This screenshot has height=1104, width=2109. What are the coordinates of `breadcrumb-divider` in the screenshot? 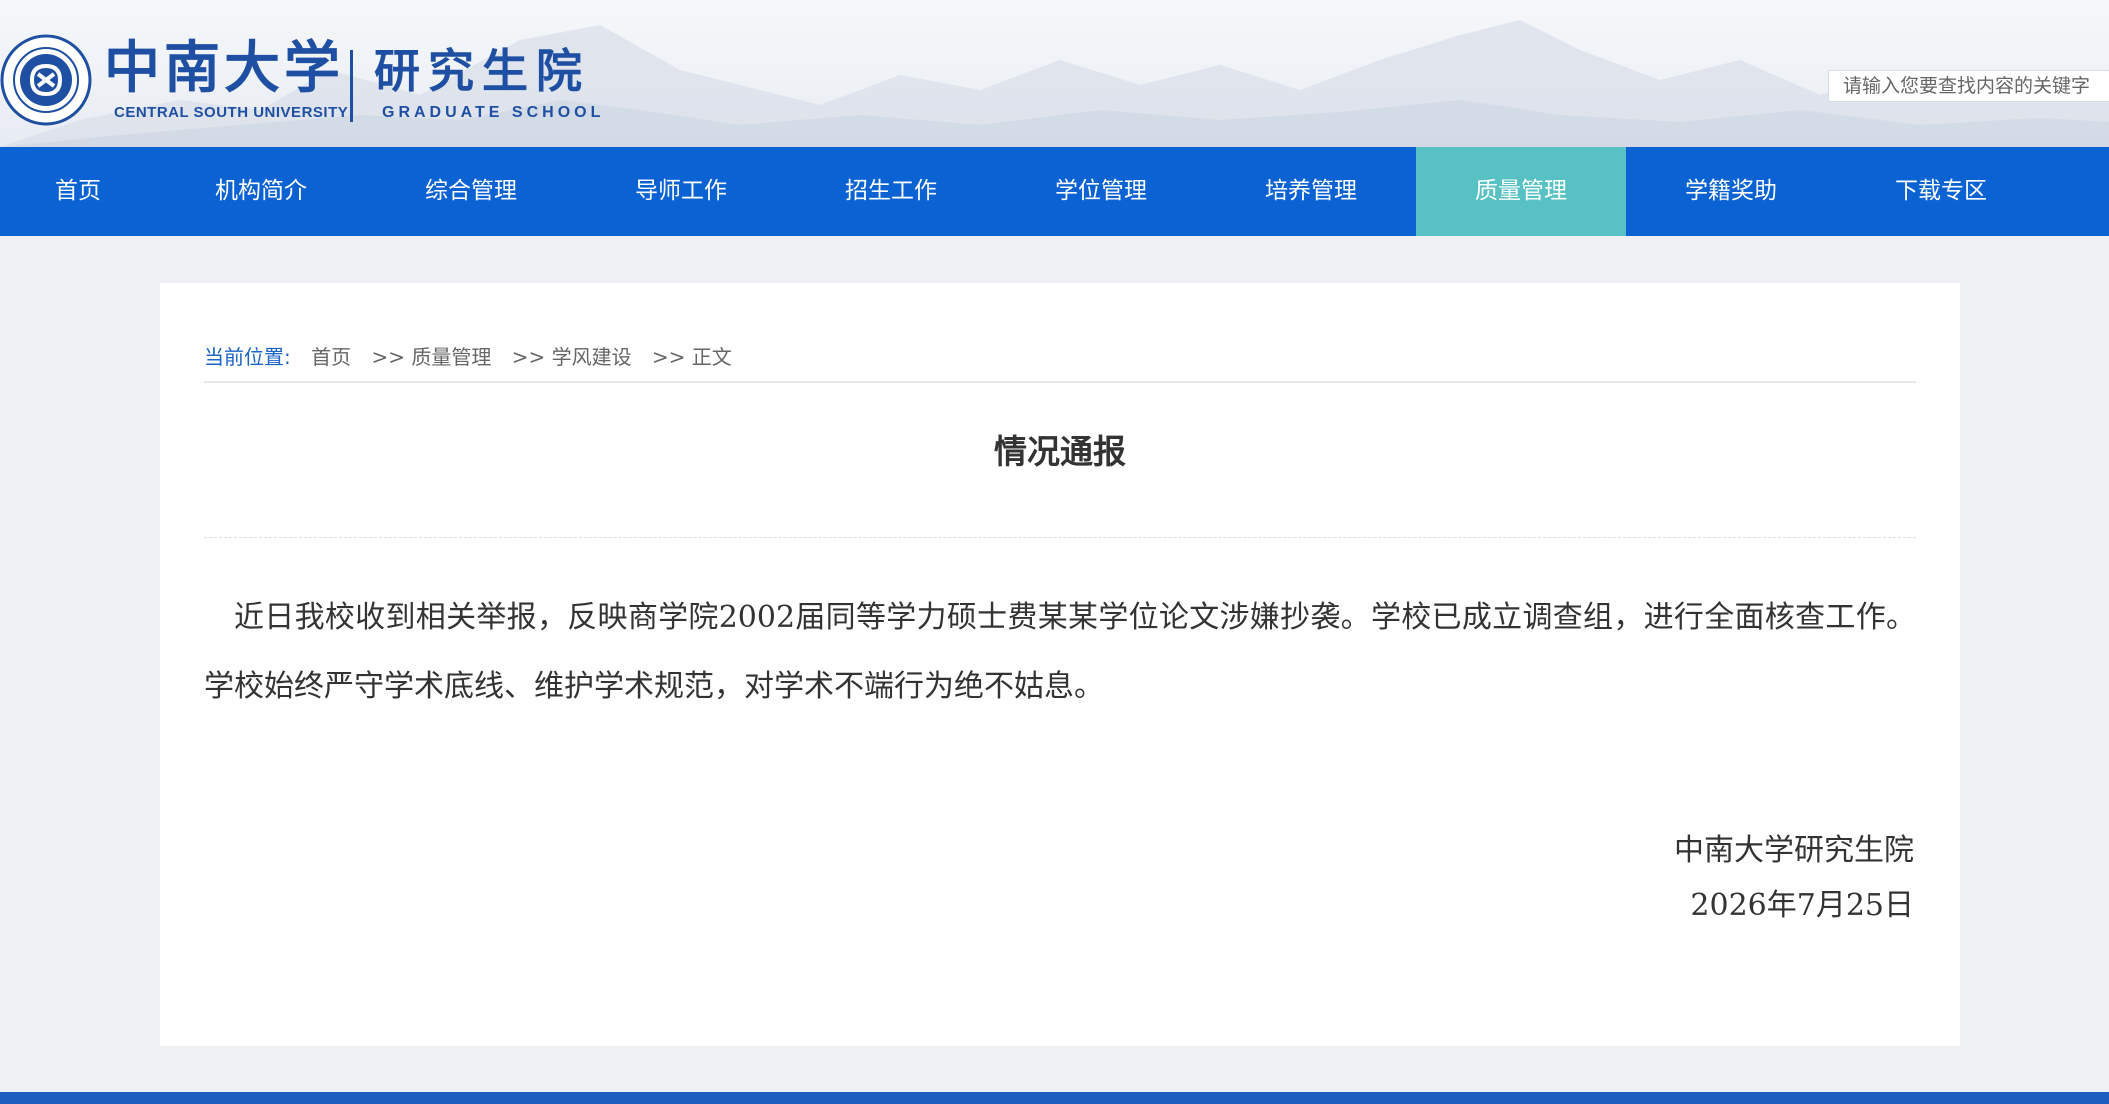 It's located at (1060, 382).